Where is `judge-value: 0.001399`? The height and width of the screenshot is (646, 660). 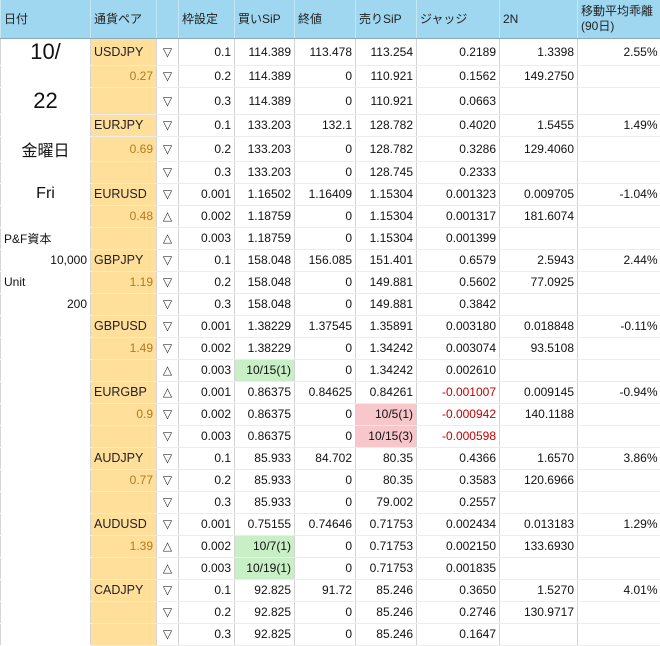
judge-value: 0.001399 is located at coordinates (458, 238).